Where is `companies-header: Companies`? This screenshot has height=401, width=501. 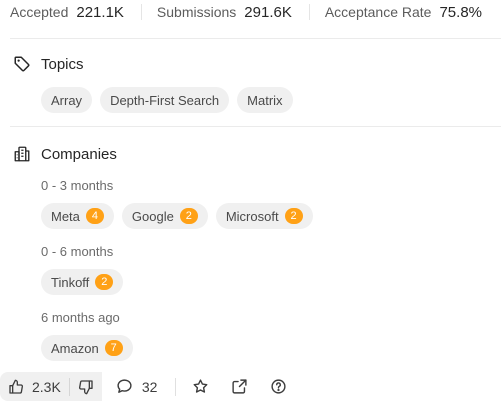
companies-header: Companies is located at coordinates (65, 154).